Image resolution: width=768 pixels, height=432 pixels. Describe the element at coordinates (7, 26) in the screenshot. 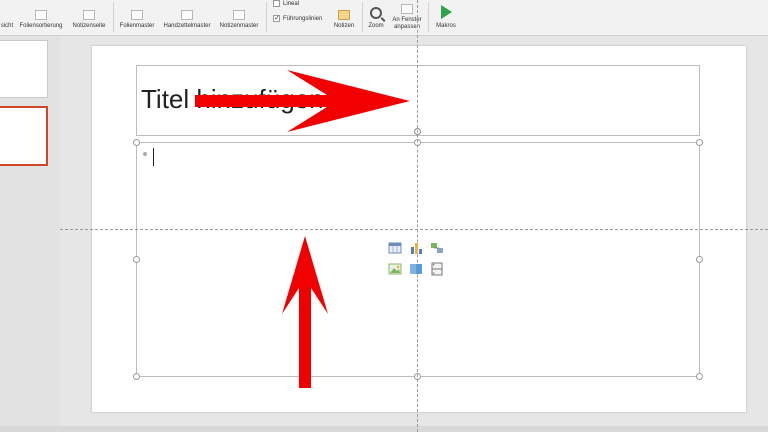

I see `normal-view-label: sicht` at that location.